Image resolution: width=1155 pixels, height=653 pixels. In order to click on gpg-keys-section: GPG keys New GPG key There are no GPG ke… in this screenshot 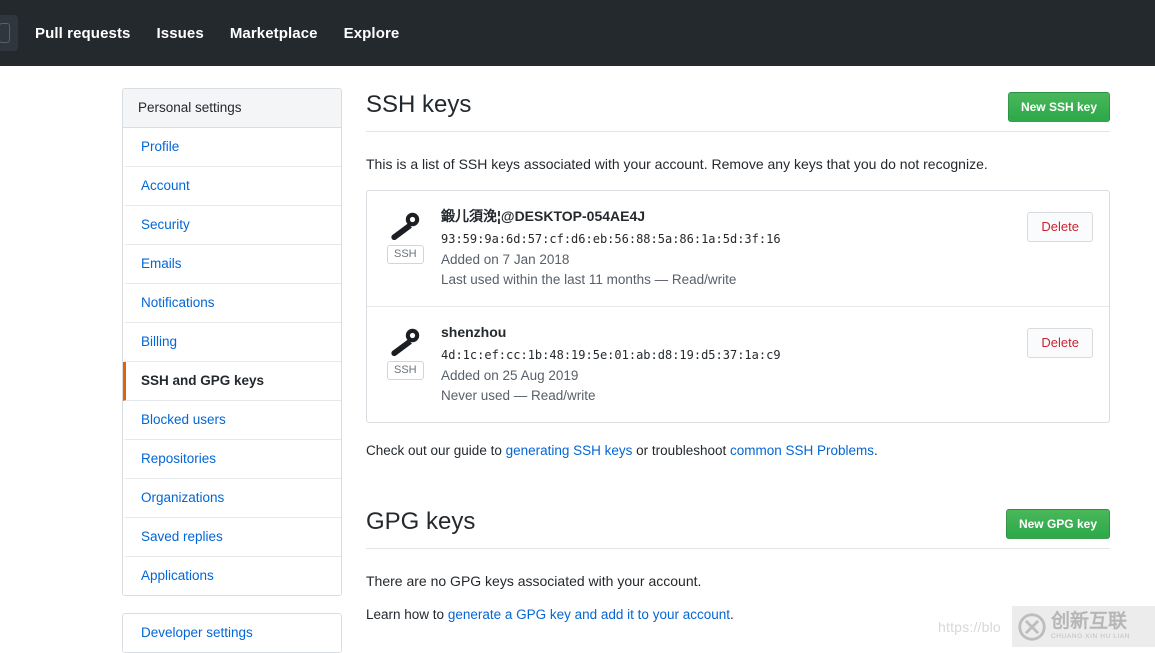, I will do `click(738, 565)`.